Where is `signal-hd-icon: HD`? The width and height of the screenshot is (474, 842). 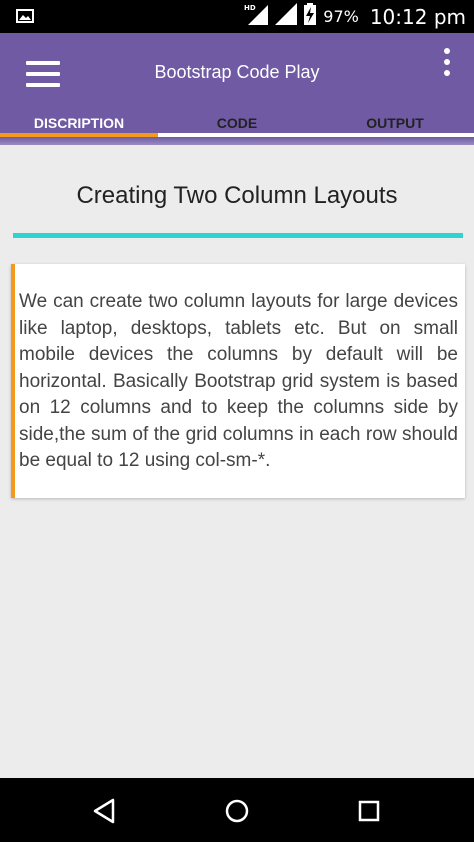
signal-hd-icon: HD is located at coordinates (256, 16).